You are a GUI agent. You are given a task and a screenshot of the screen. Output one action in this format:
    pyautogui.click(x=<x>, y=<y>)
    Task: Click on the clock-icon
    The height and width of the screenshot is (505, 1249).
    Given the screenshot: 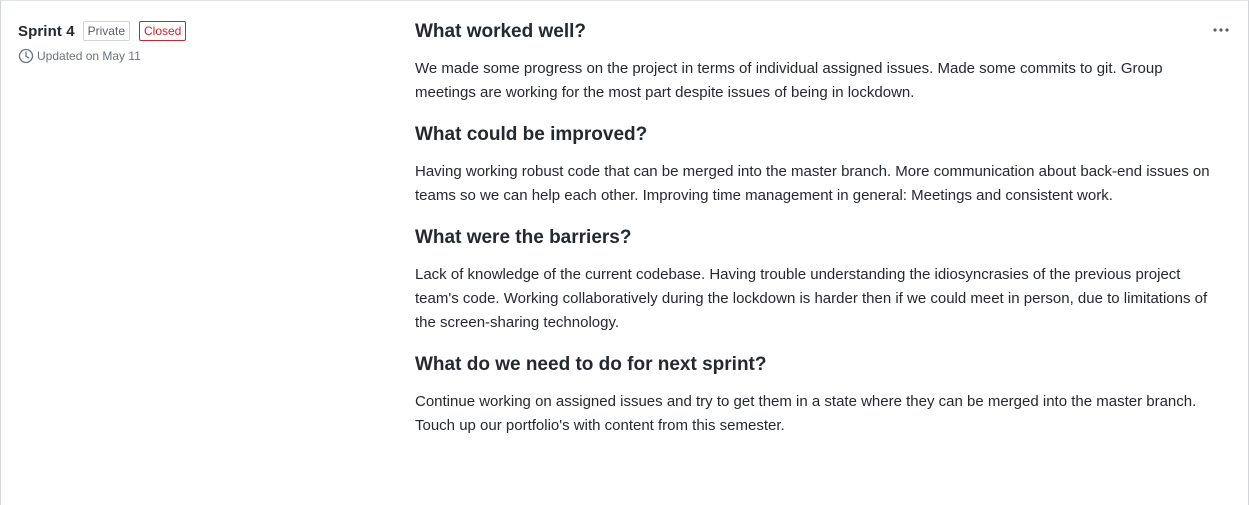 What is the action you would take?
    pyautogui.click(x=26, y=56)
    